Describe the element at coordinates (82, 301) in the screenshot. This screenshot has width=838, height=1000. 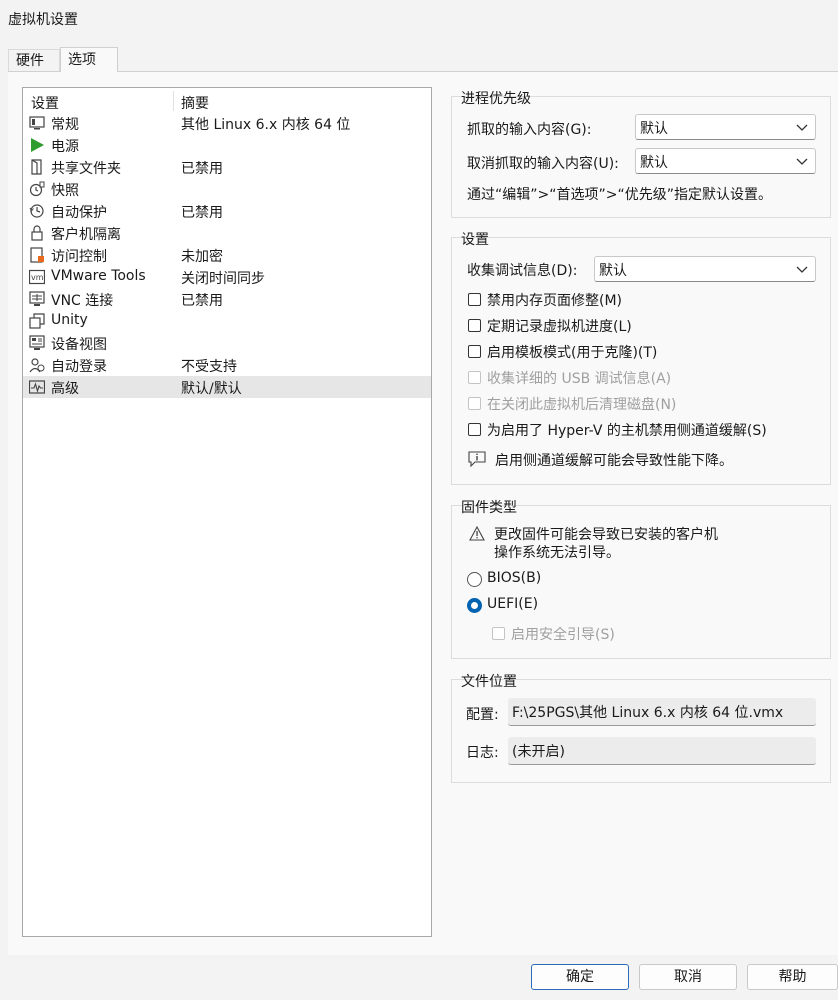
I see `list-item-name: VNC 连接` at that location.